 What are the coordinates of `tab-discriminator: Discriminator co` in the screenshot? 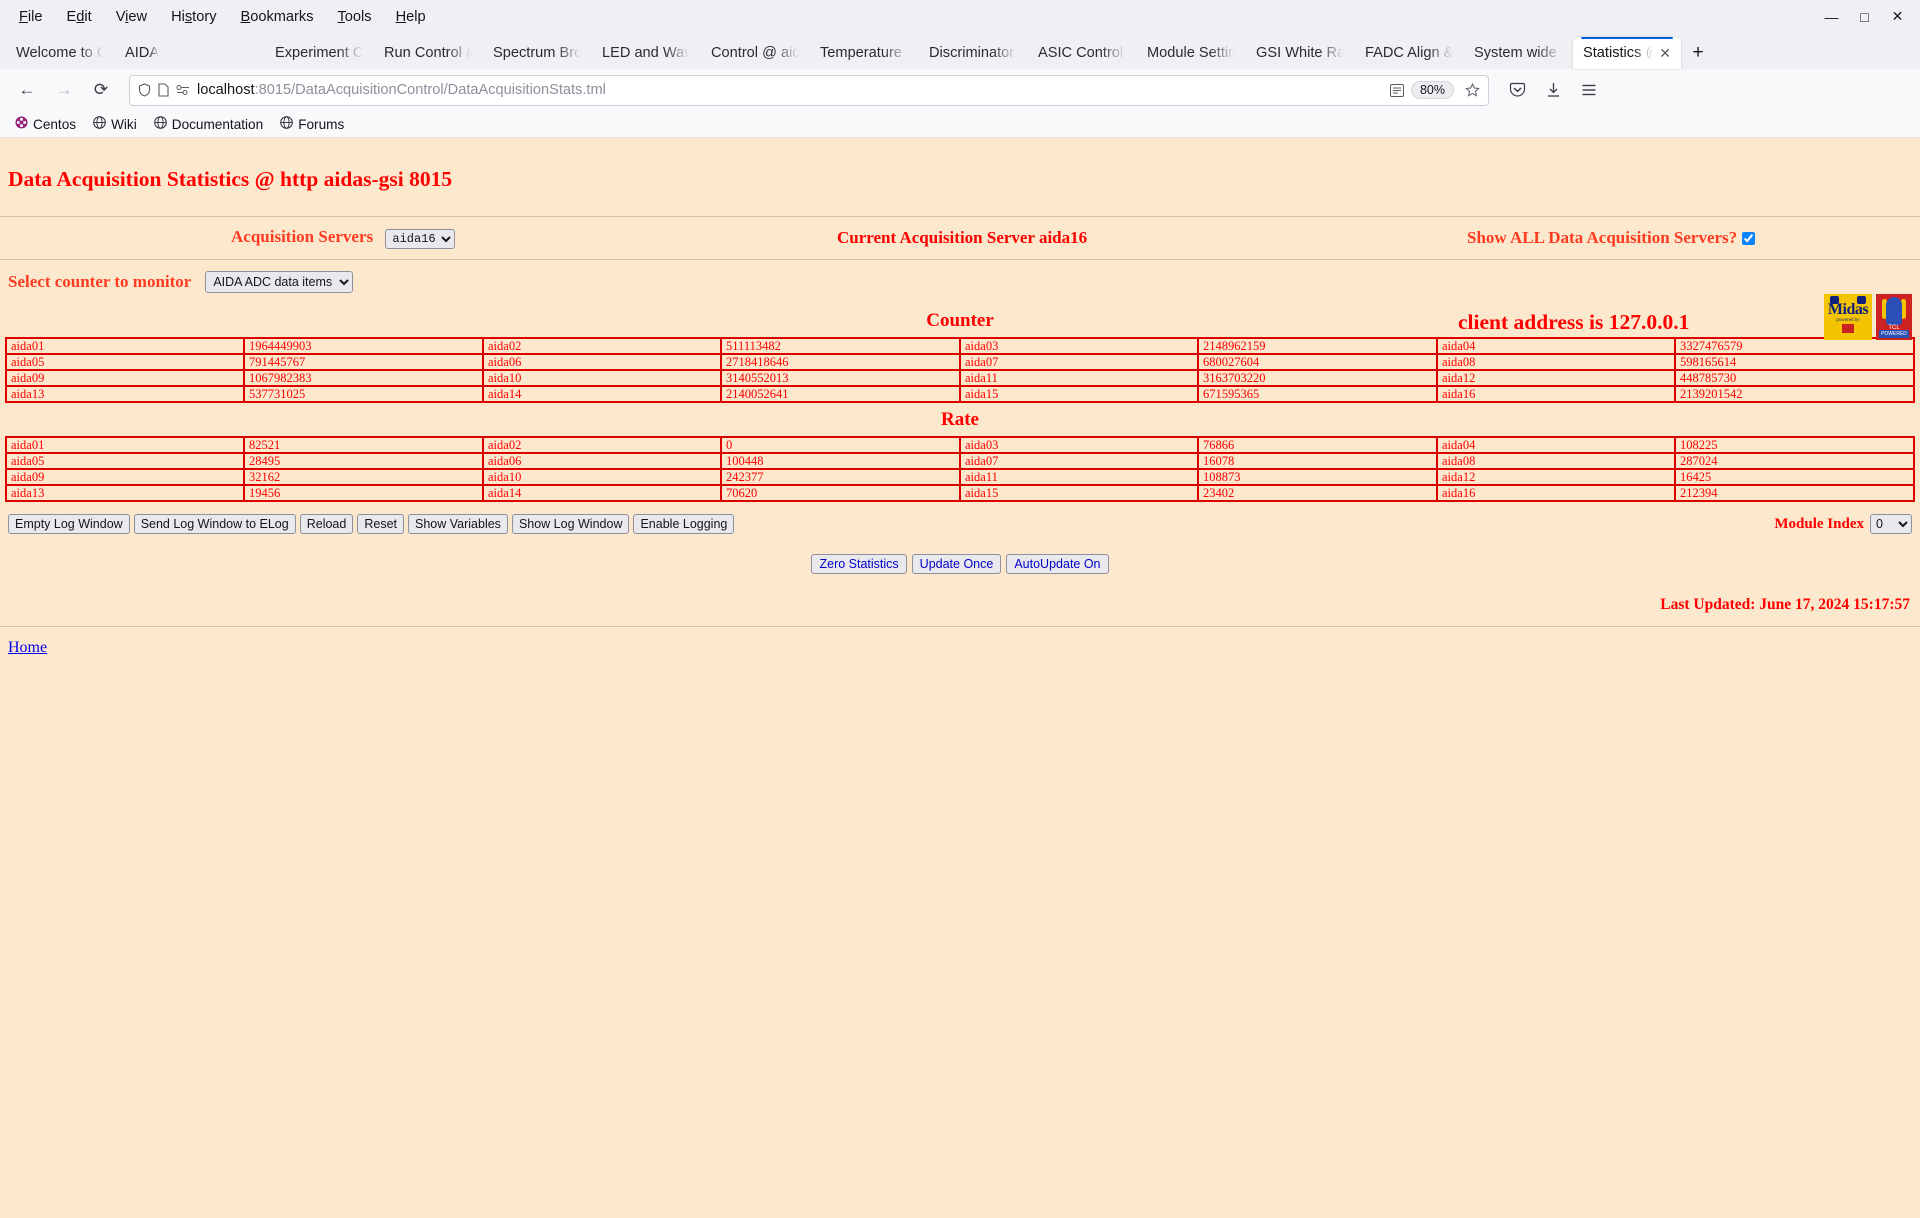 It's located at (973, 53).